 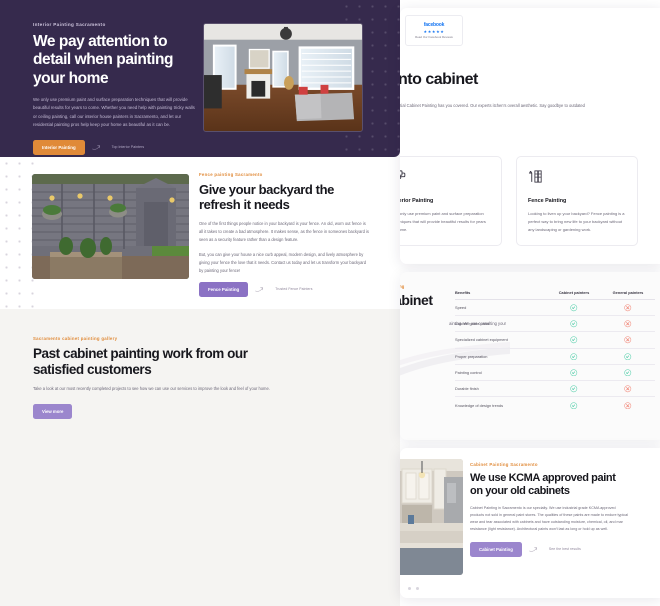 I want to click on fence-eyebrow: Fence painting Sacramento, so click(x=231, y=174).